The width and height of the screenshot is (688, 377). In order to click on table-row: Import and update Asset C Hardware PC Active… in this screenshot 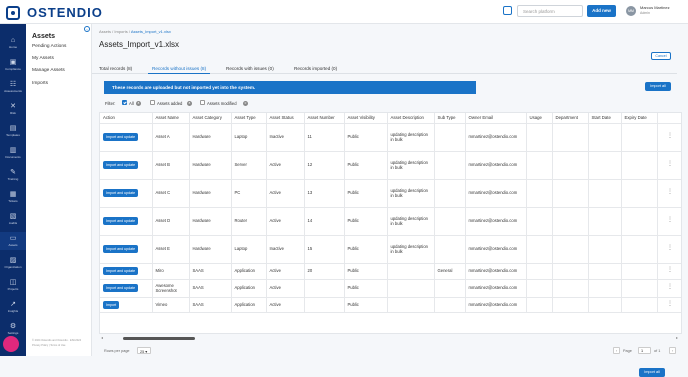, I will do `click(390, 193)`.